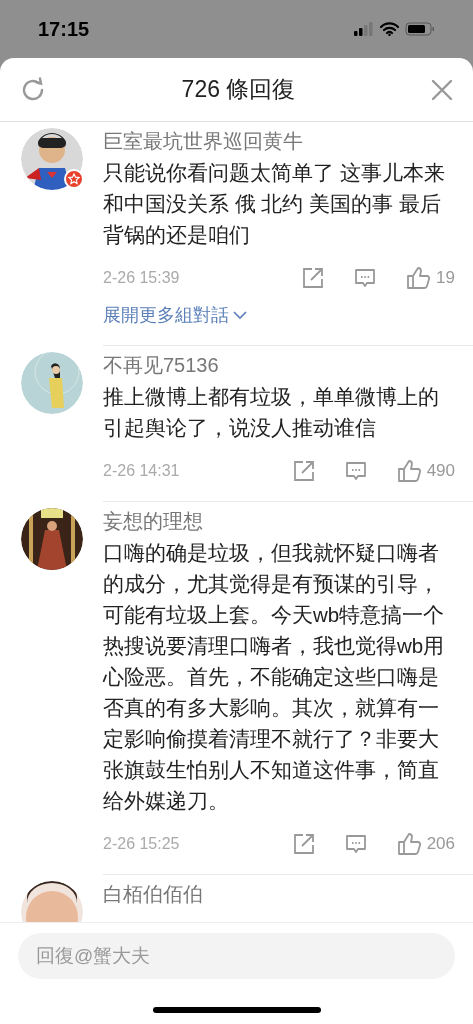 The image size is (473, 1024). I want to click on user-name: 白栢伯佰伯, so click(279, 894).